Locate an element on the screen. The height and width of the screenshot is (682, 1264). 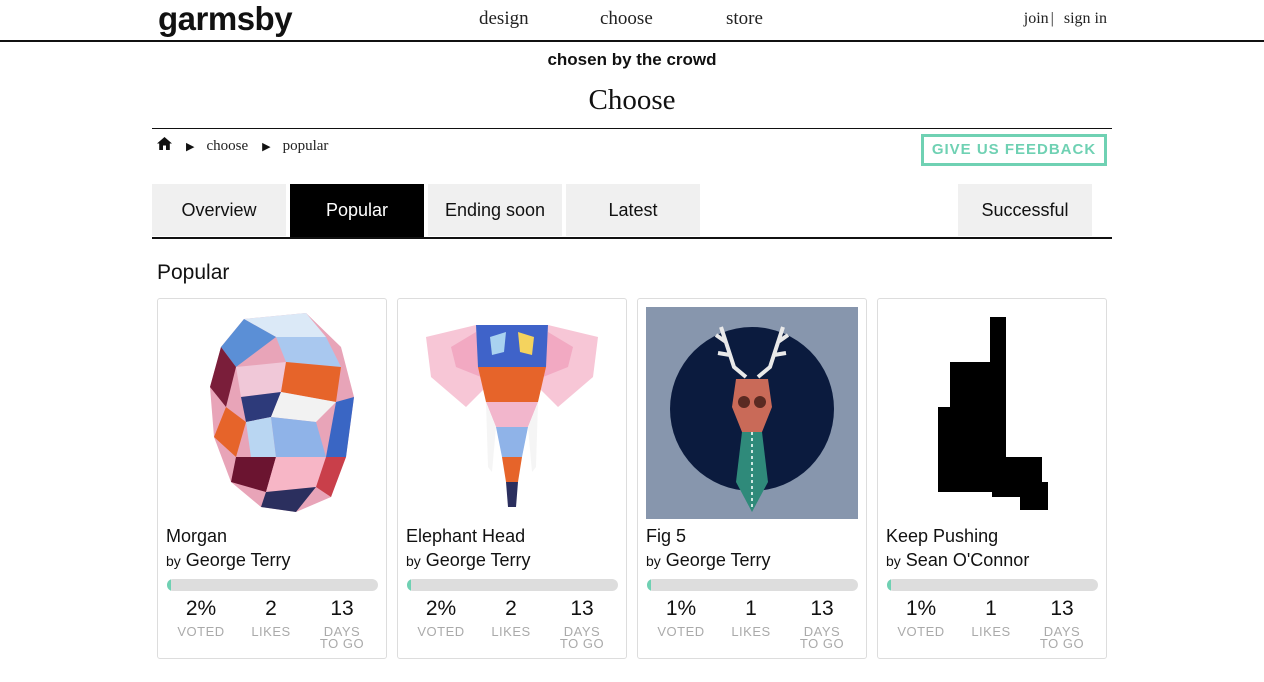
breadcrumb-choose: choose is located at coordinates (227, 146).